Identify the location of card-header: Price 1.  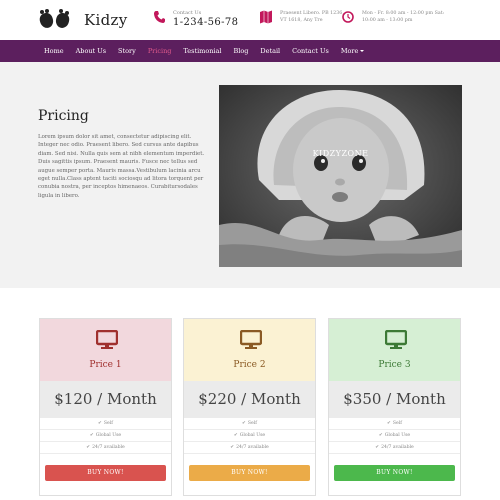
(105, 350).